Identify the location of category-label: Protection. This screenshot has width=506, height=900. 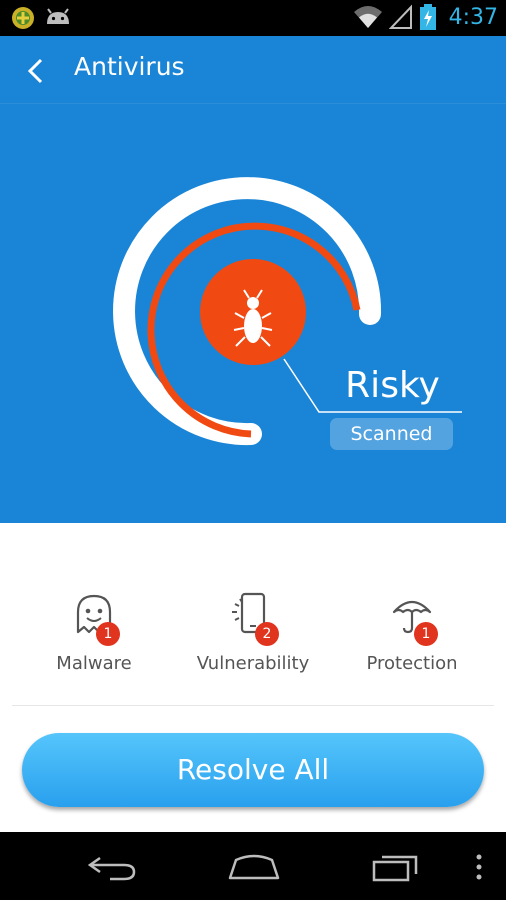
(412, 663).